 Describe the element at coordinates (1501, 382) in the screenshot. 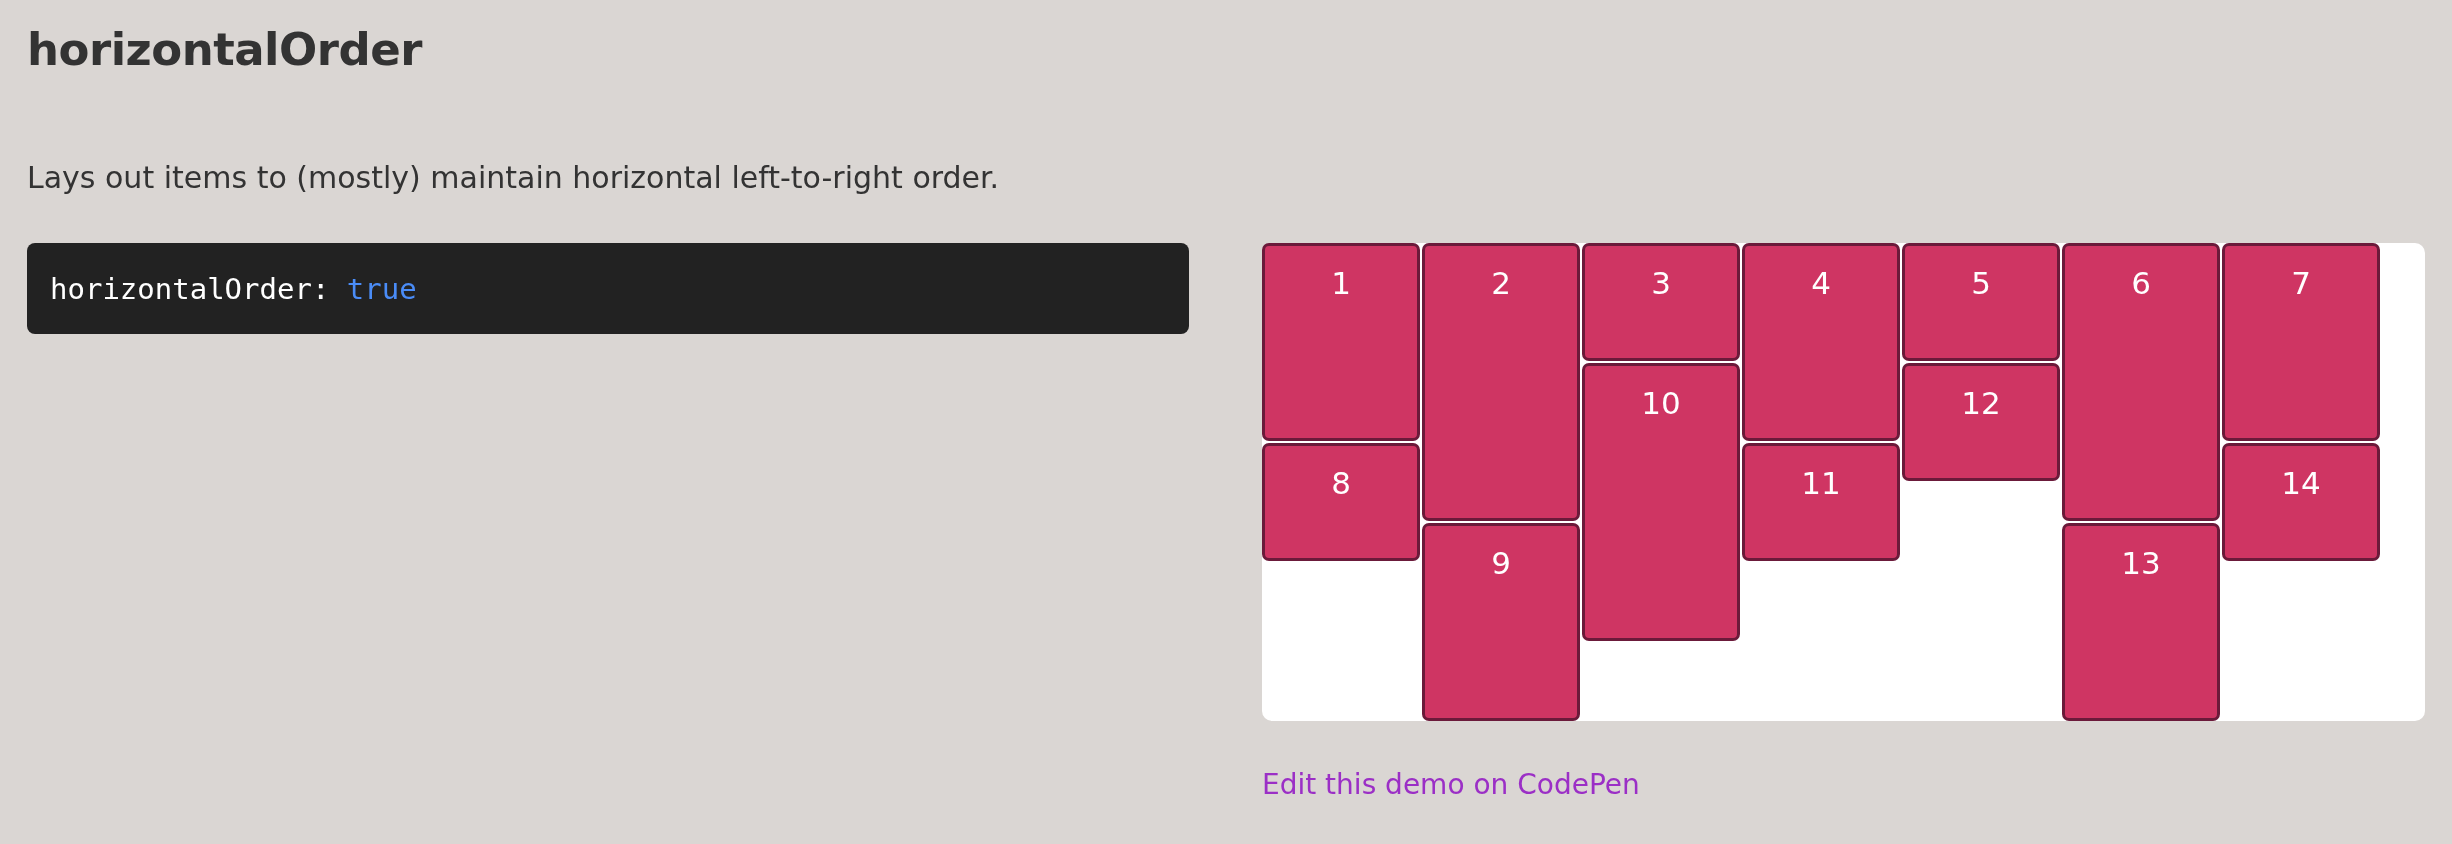

I see `grid-item: 2` at that location.